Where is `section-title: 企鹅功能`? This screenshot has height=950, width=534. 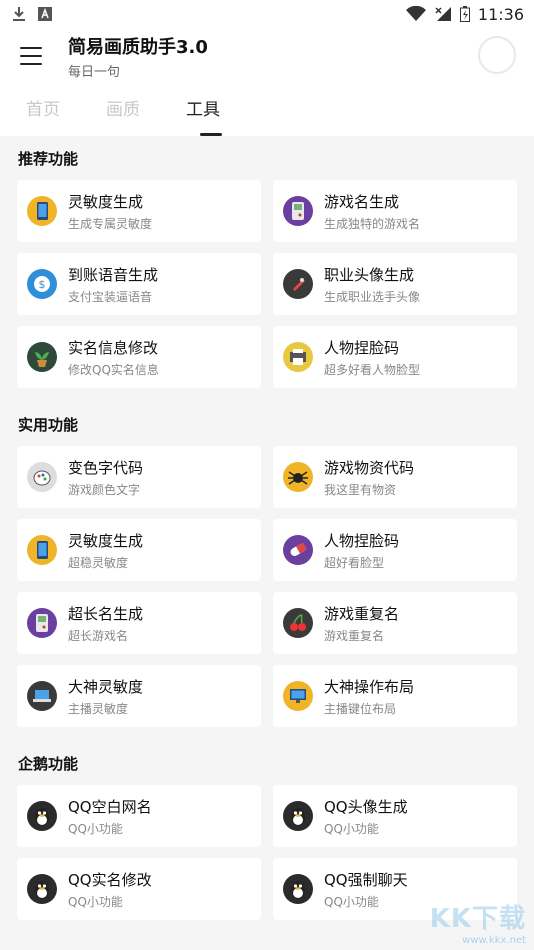
section-title: 企鹅功能 is located at coordinates (48, 764).